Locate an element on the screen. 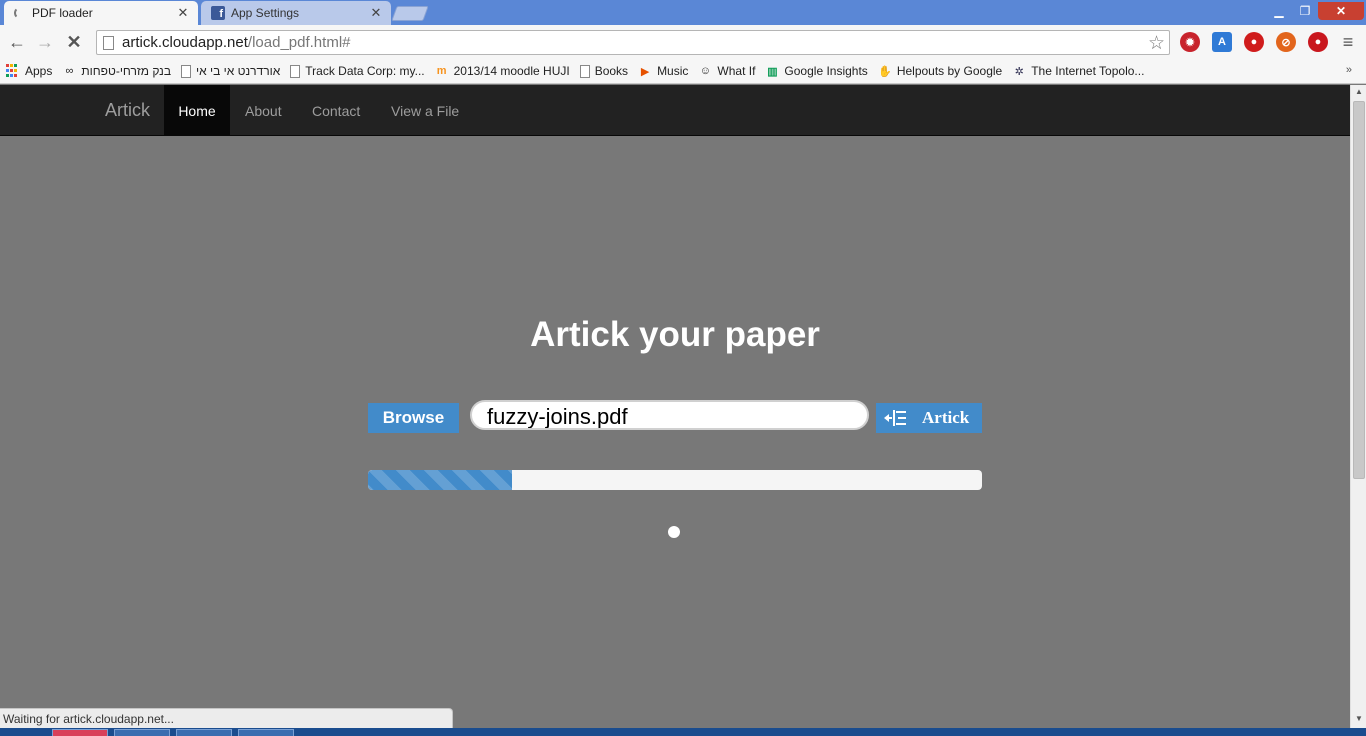 The width and height of the screenshot is (1366, 736). artick-button-label: Artick is located at coordinates (946, 417).